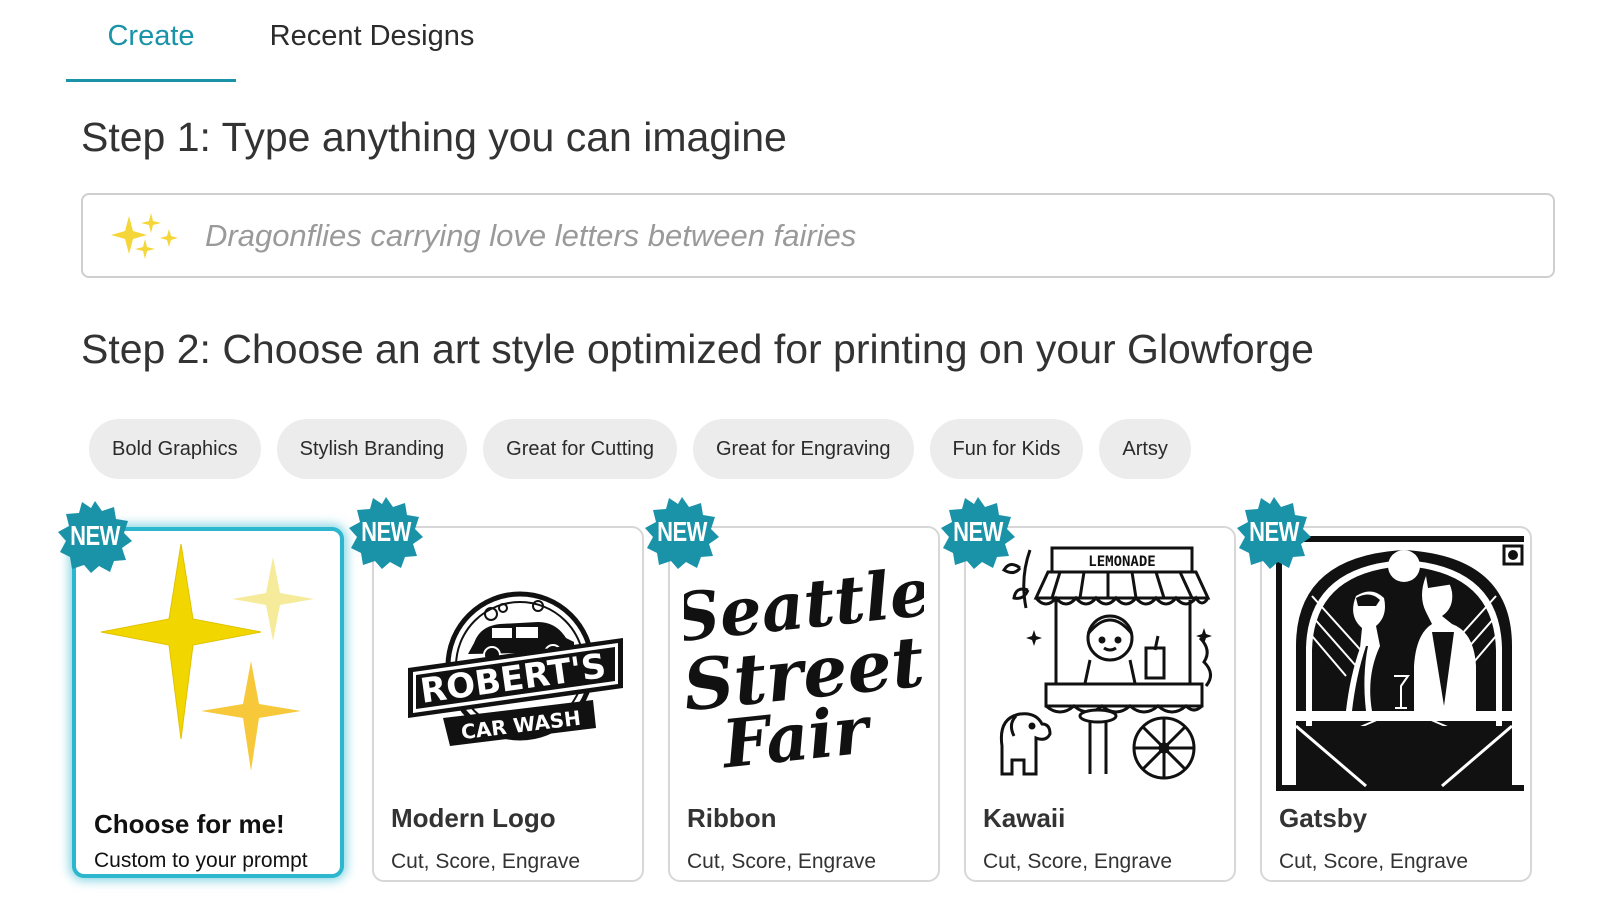 Image resolution: width=1600 pixels, height=900 pixels. What do you see at coordinates (1145, 449) in the screenshot?
I see `chip-artsy: Artsy` at bounding box center [1145, 449].